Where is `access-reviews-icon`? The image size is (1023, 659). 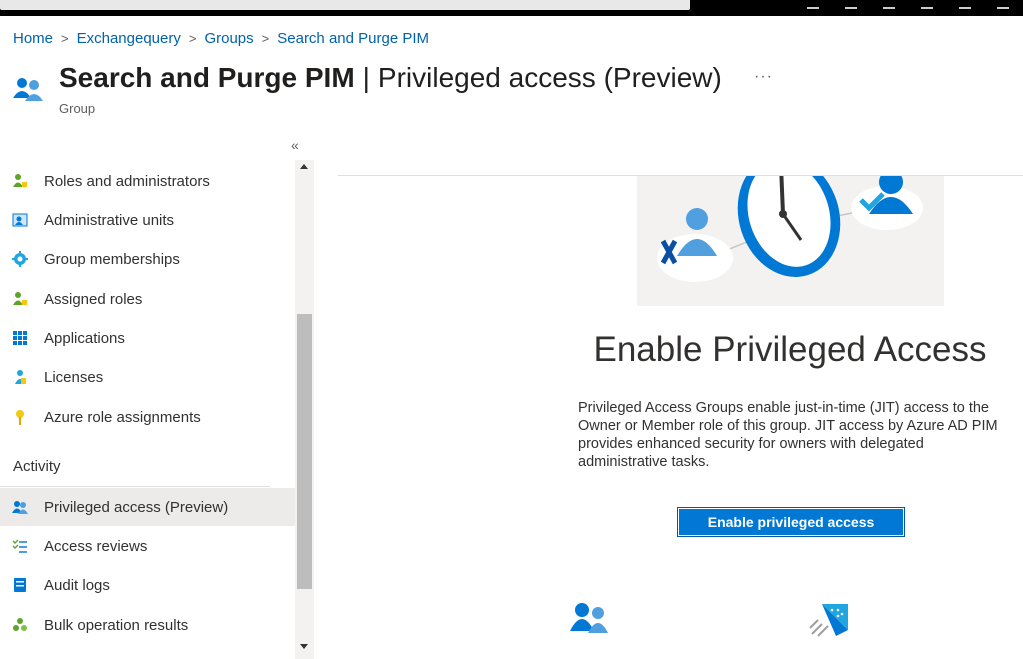 access-reviews-icon is located at coordinates (19, 546).